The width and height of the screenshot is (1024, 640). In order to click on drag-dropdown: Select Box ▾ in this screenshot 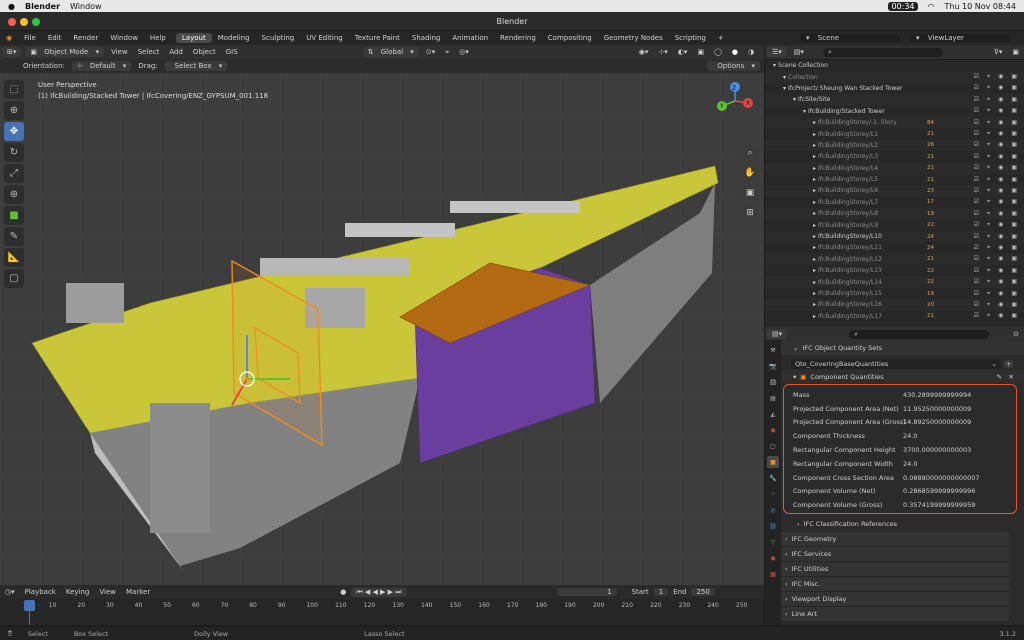, I will do `click(196, 66)`.